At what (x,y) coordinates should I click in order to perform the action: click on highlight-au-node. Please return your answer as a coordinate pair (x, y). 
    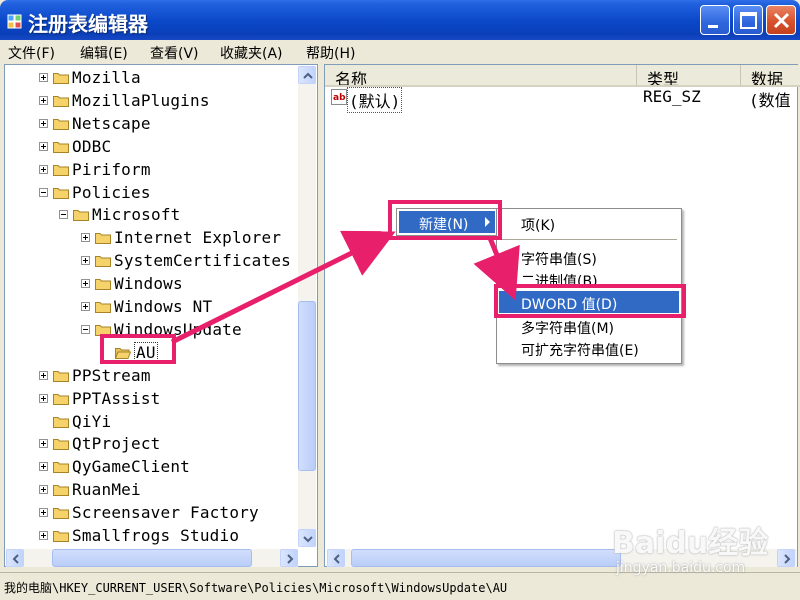
    Looking at the image, I should click on (138, 349).